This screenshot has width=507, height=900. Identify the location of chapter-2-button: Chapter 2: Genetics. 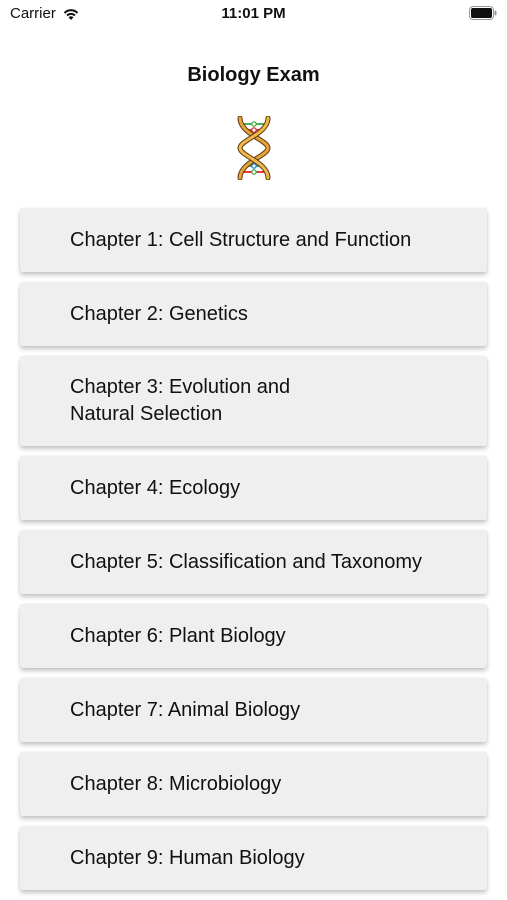
(253, 314).